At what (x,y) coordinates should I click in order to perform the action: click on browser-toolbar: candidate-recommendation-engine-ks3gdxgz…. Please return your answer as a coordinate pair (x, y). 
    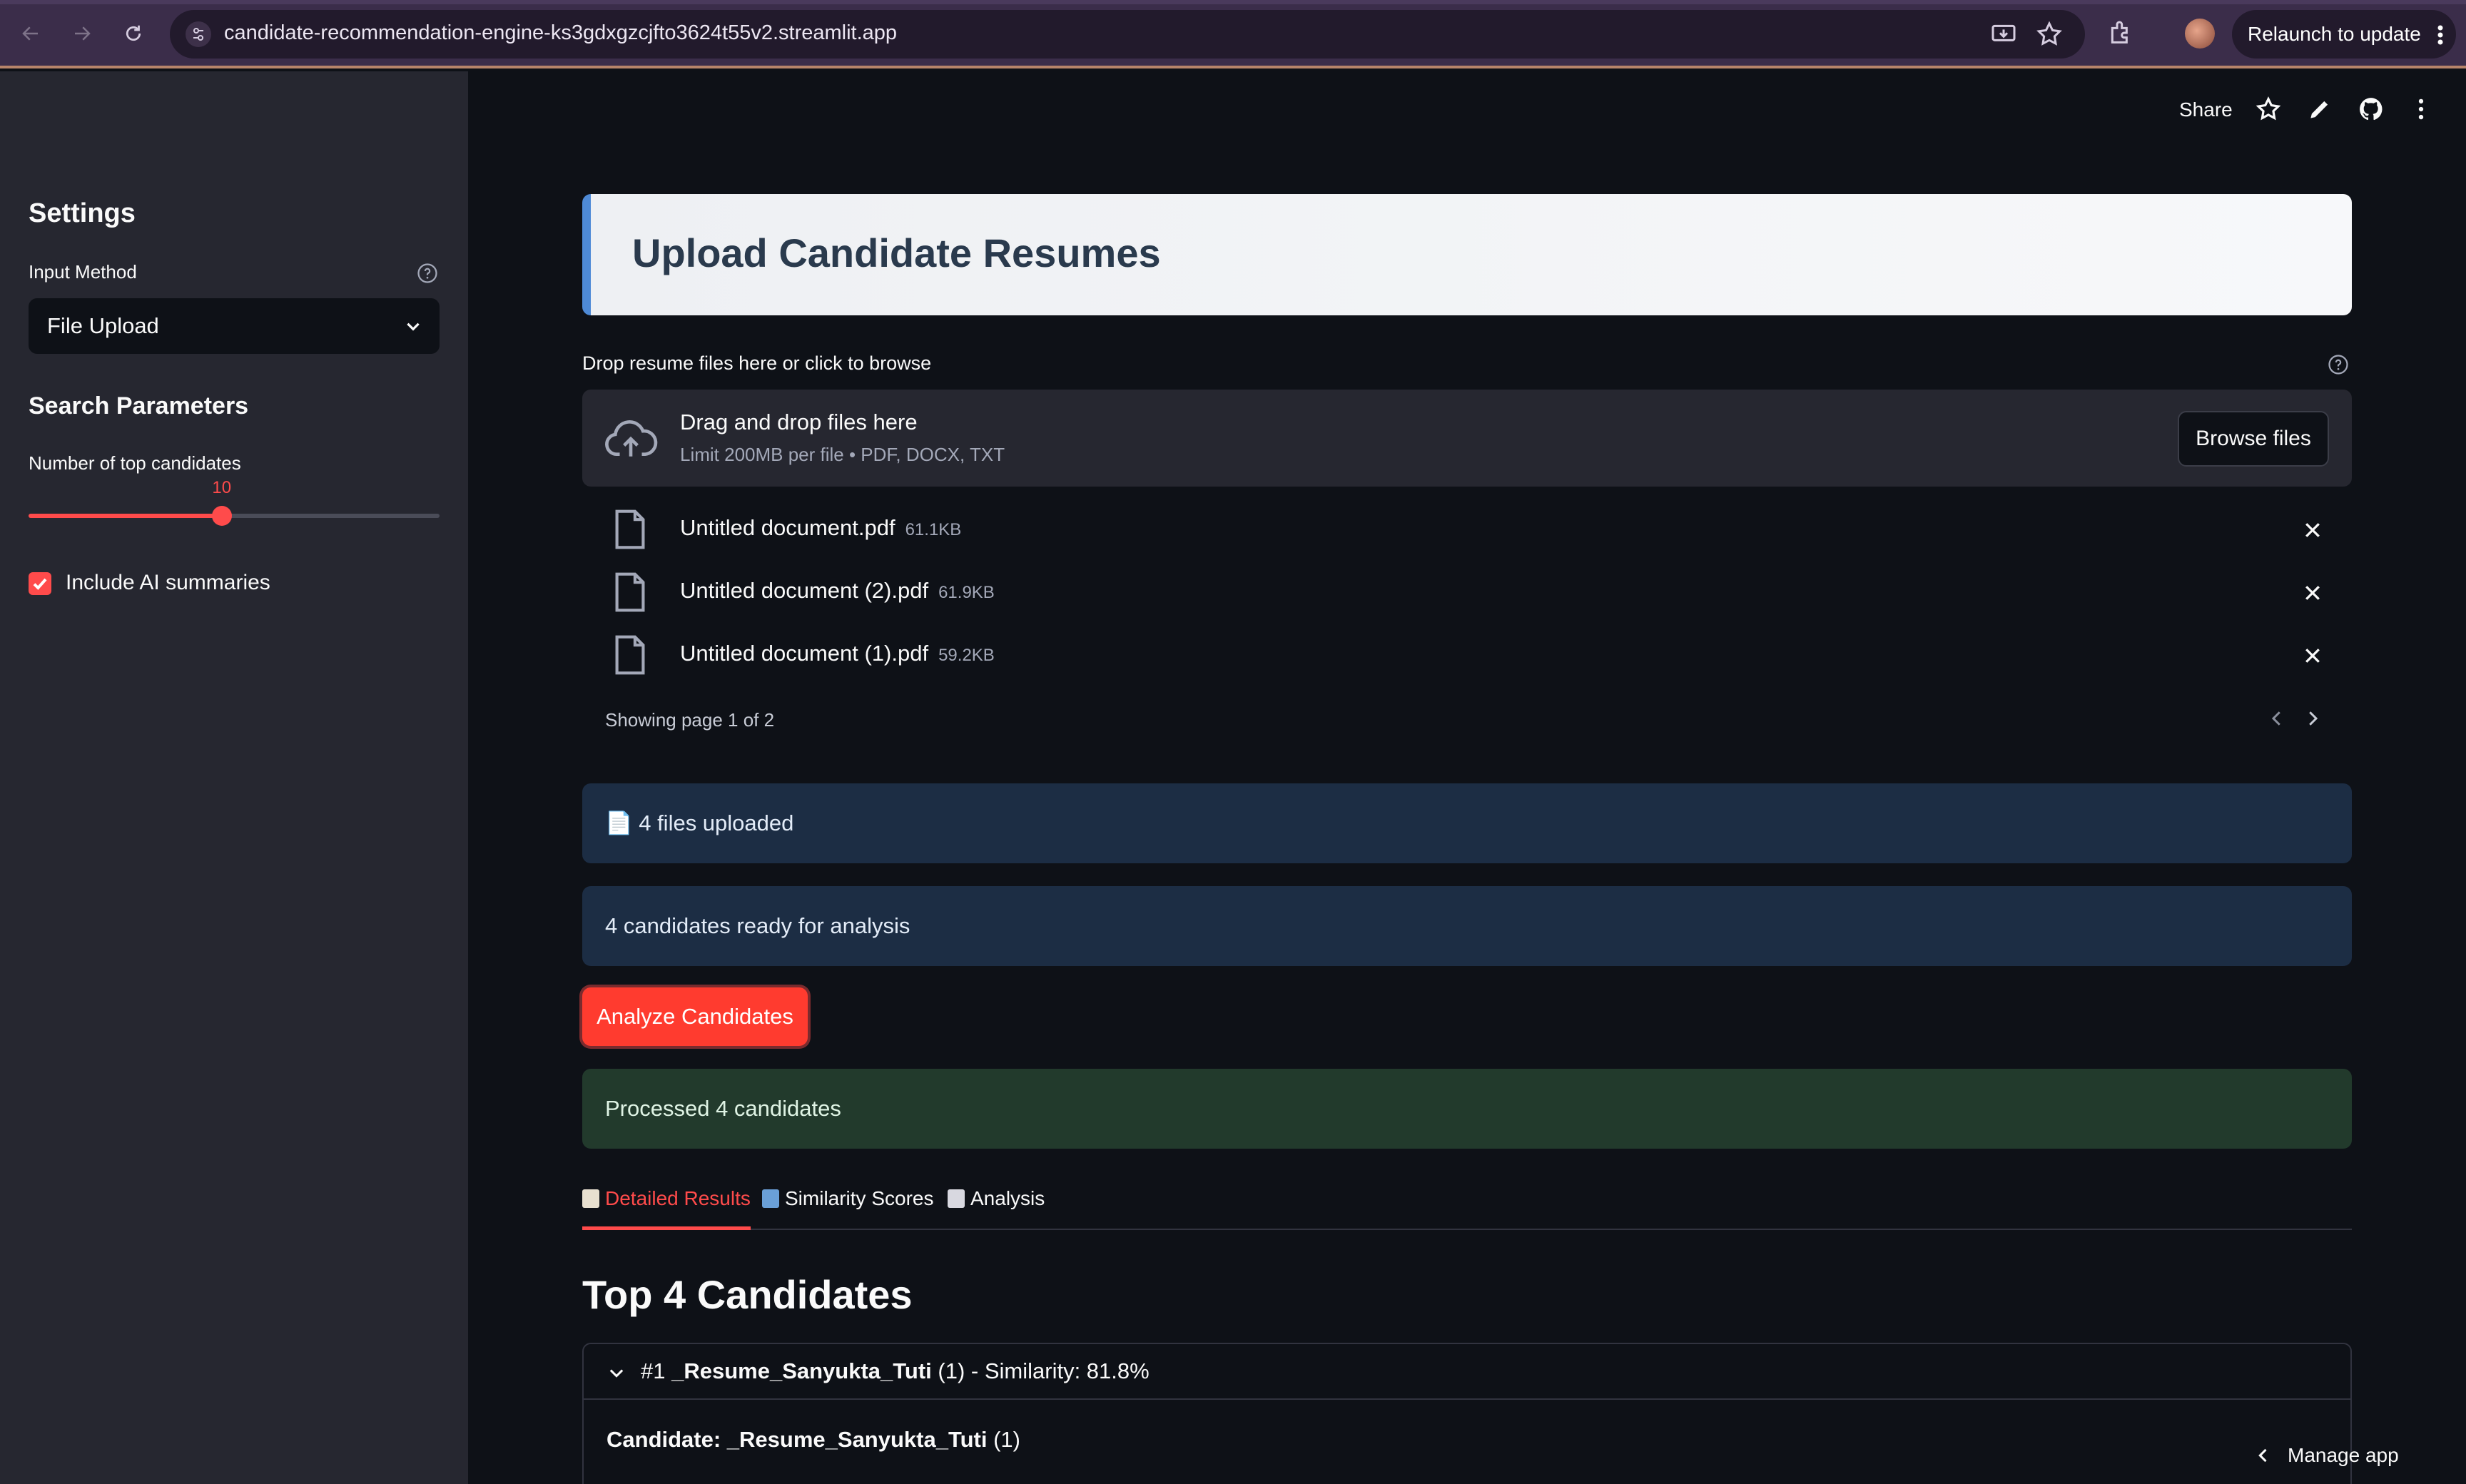
    Looking at the image, I should click on (1233, 34).